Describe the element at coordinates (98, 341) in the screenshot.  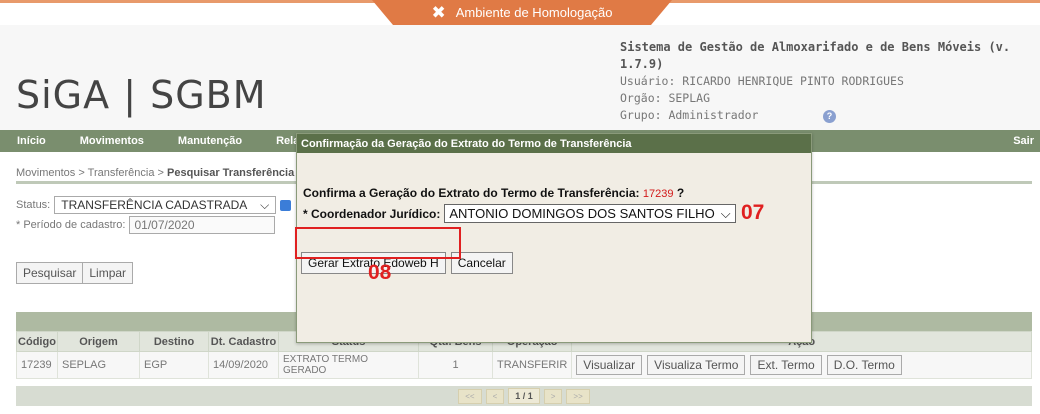
I see `col-origem: Origem` at that location.